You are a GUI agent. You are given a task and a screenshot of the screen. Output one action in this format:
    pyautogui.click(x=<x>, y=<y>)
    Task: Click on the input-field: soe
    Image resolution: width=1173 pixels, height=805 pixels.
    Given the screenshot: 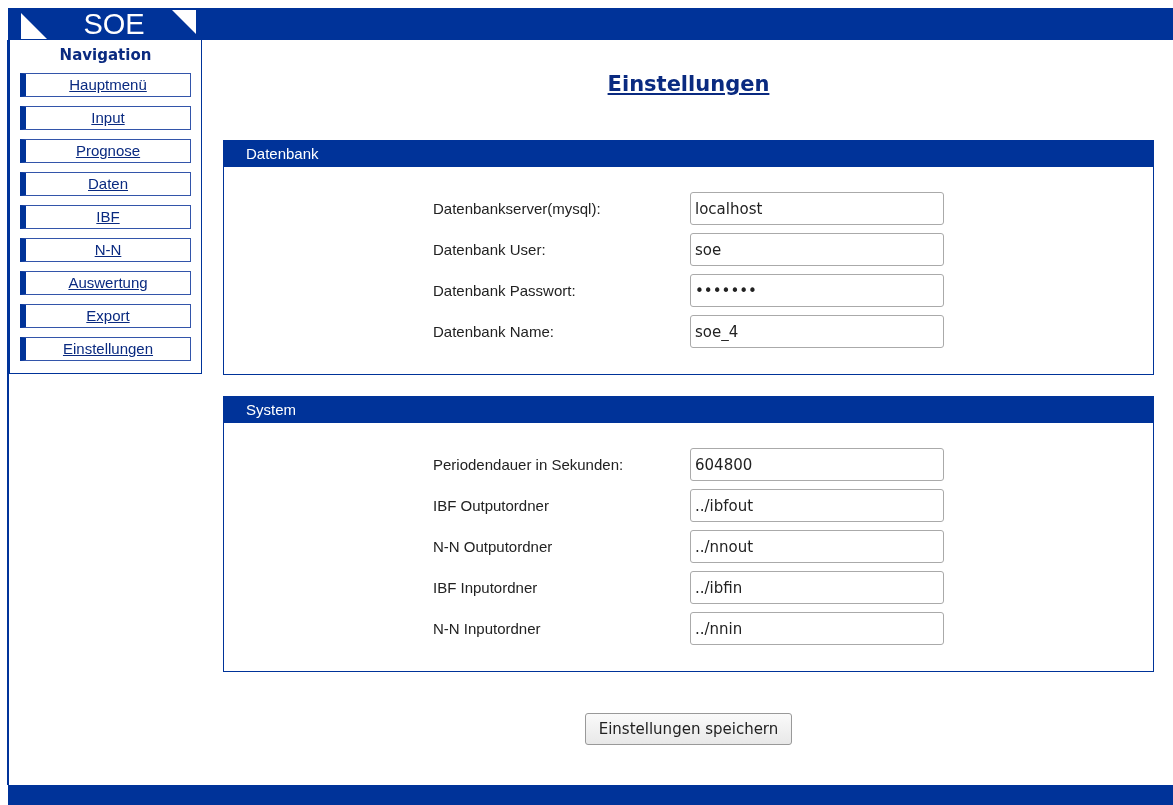 What is the action you would take?
    pyautogui.click(x=817, y=249)
    